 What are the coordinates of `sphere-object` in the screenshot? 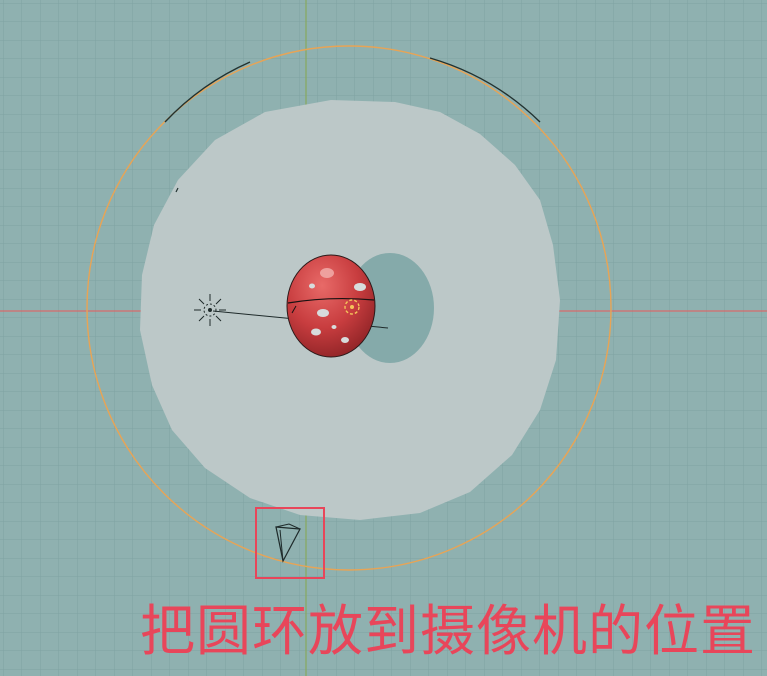 It's located at (331, 306).